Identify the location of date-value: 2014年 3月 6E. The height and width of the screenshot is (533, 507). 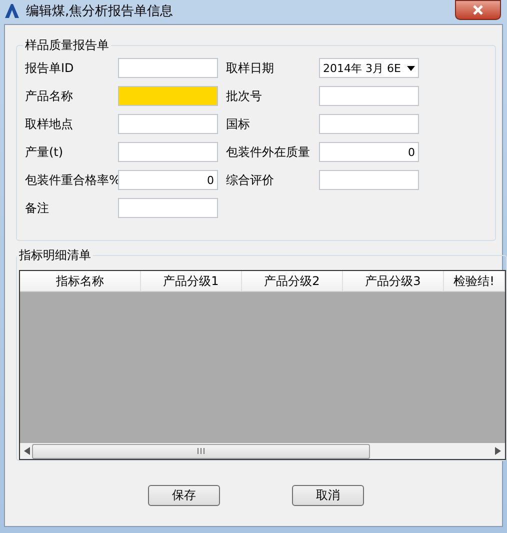
(362, 68).